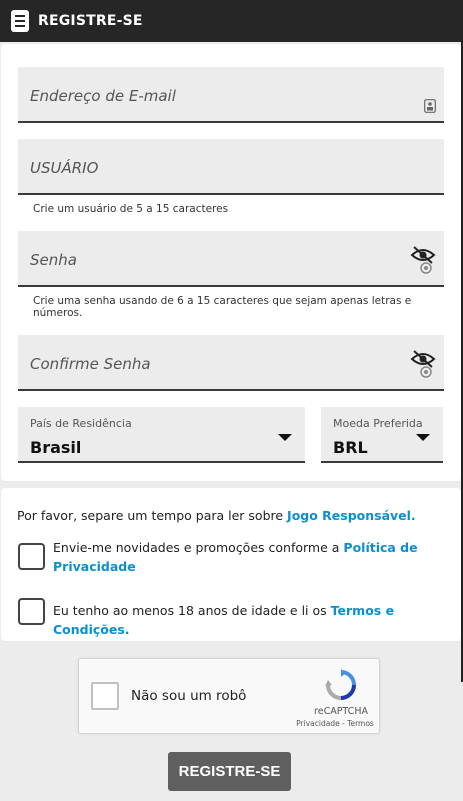  What do you see at coordinates (231, 259) in the screenshot?
I see `password-field: Senha` at bounding box center [231, 259].